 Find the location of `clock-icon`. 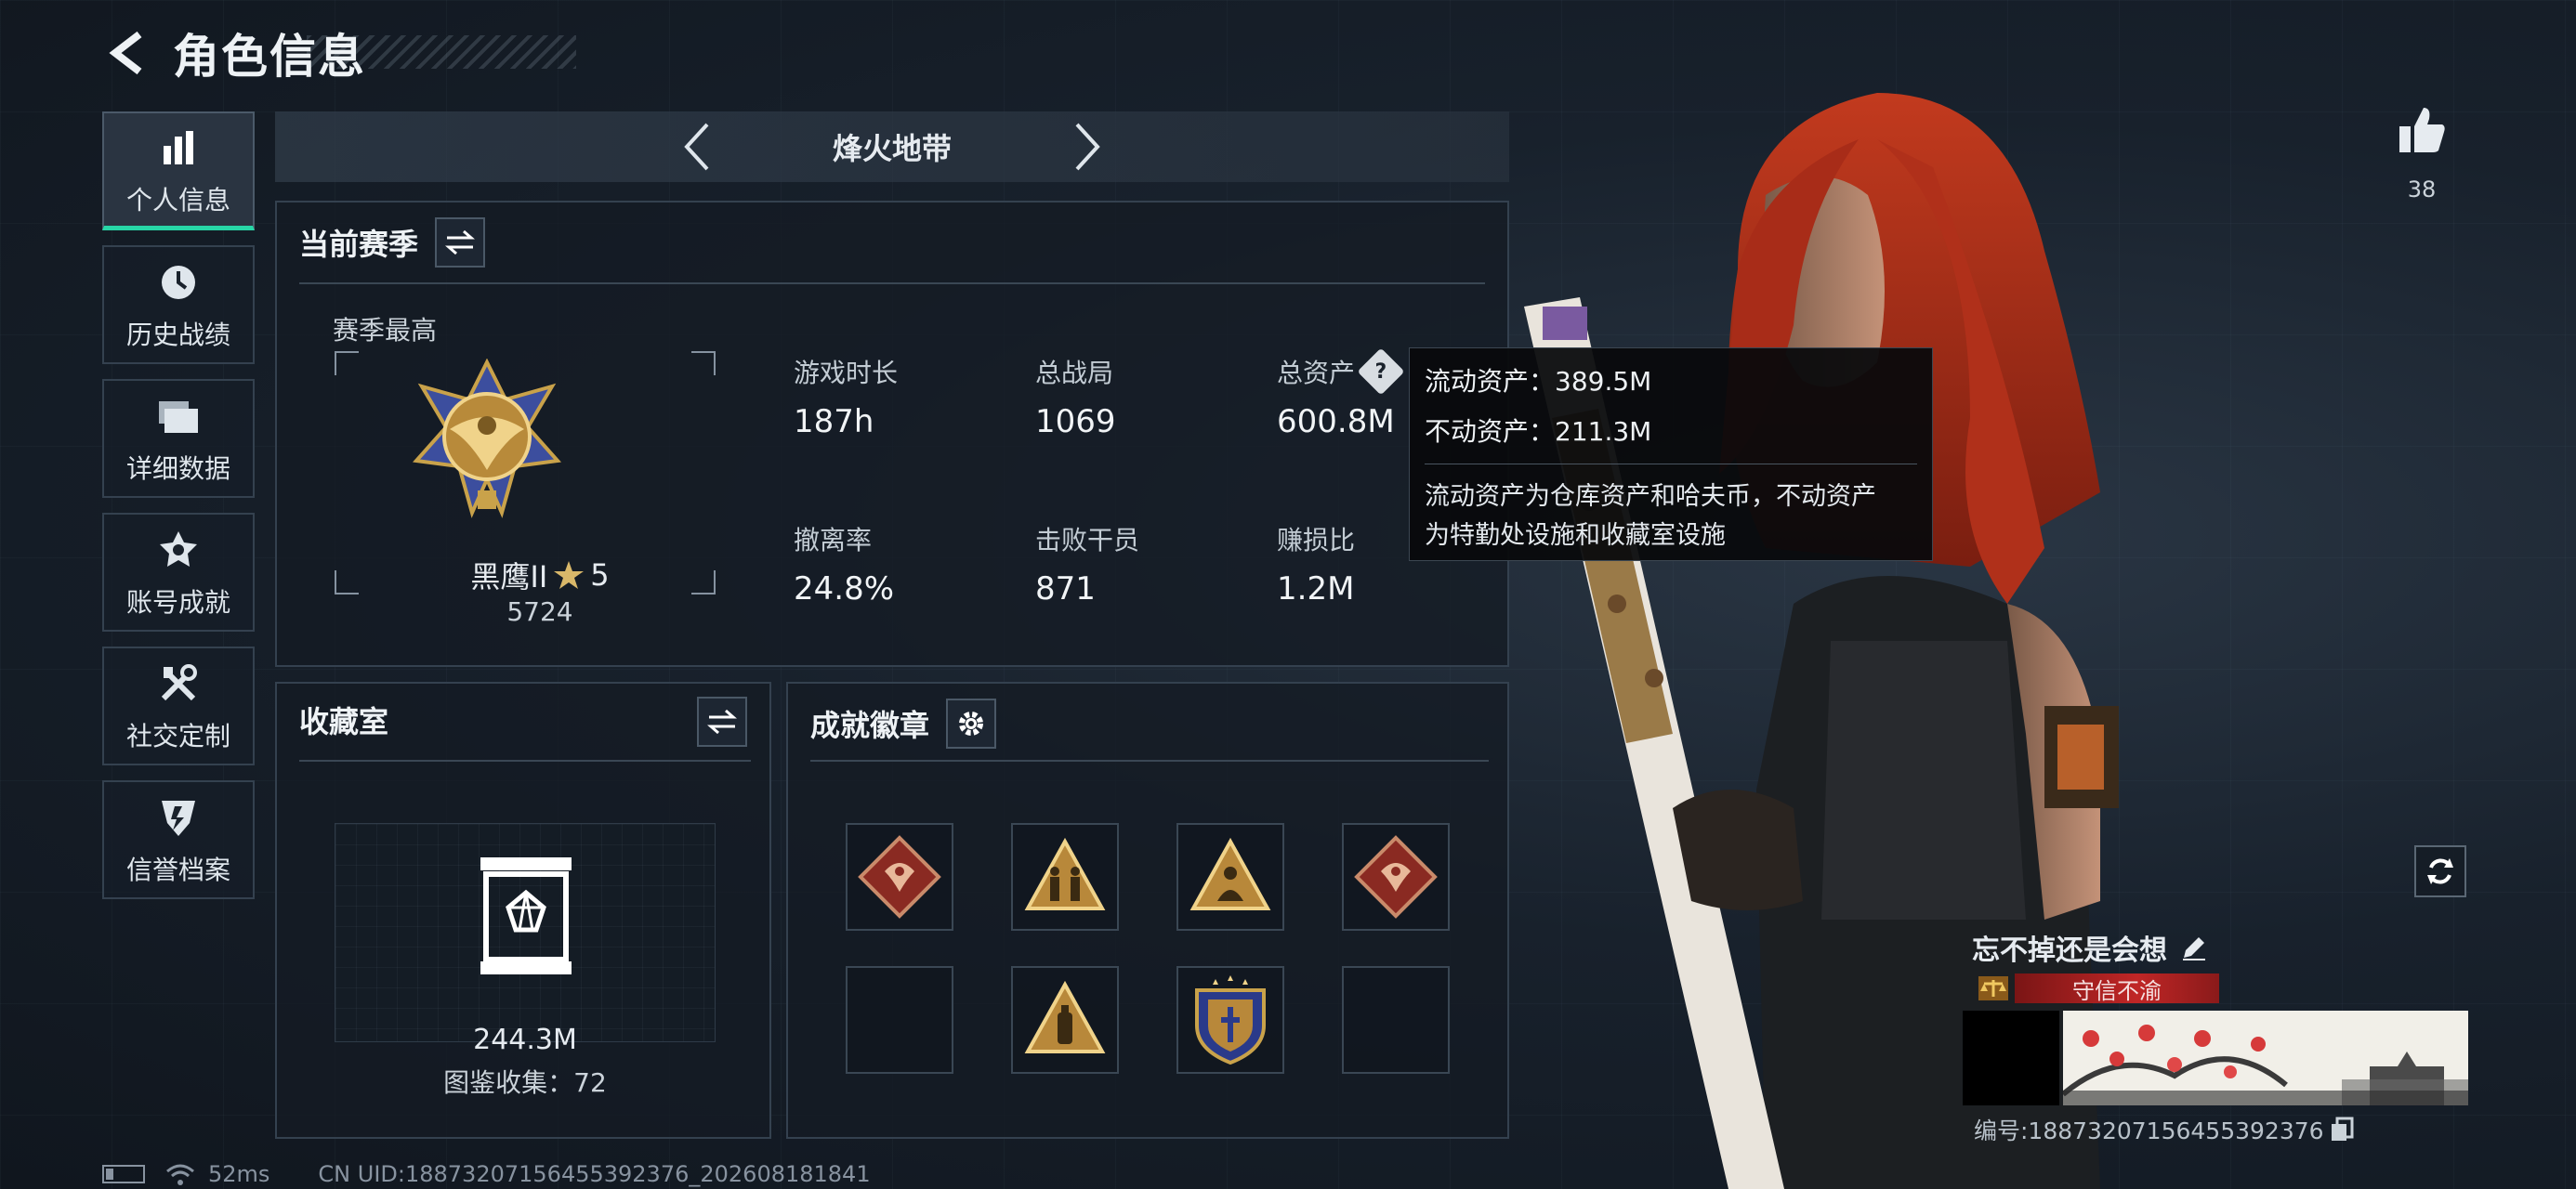

clock-icon is located at coordinates (178, 282).